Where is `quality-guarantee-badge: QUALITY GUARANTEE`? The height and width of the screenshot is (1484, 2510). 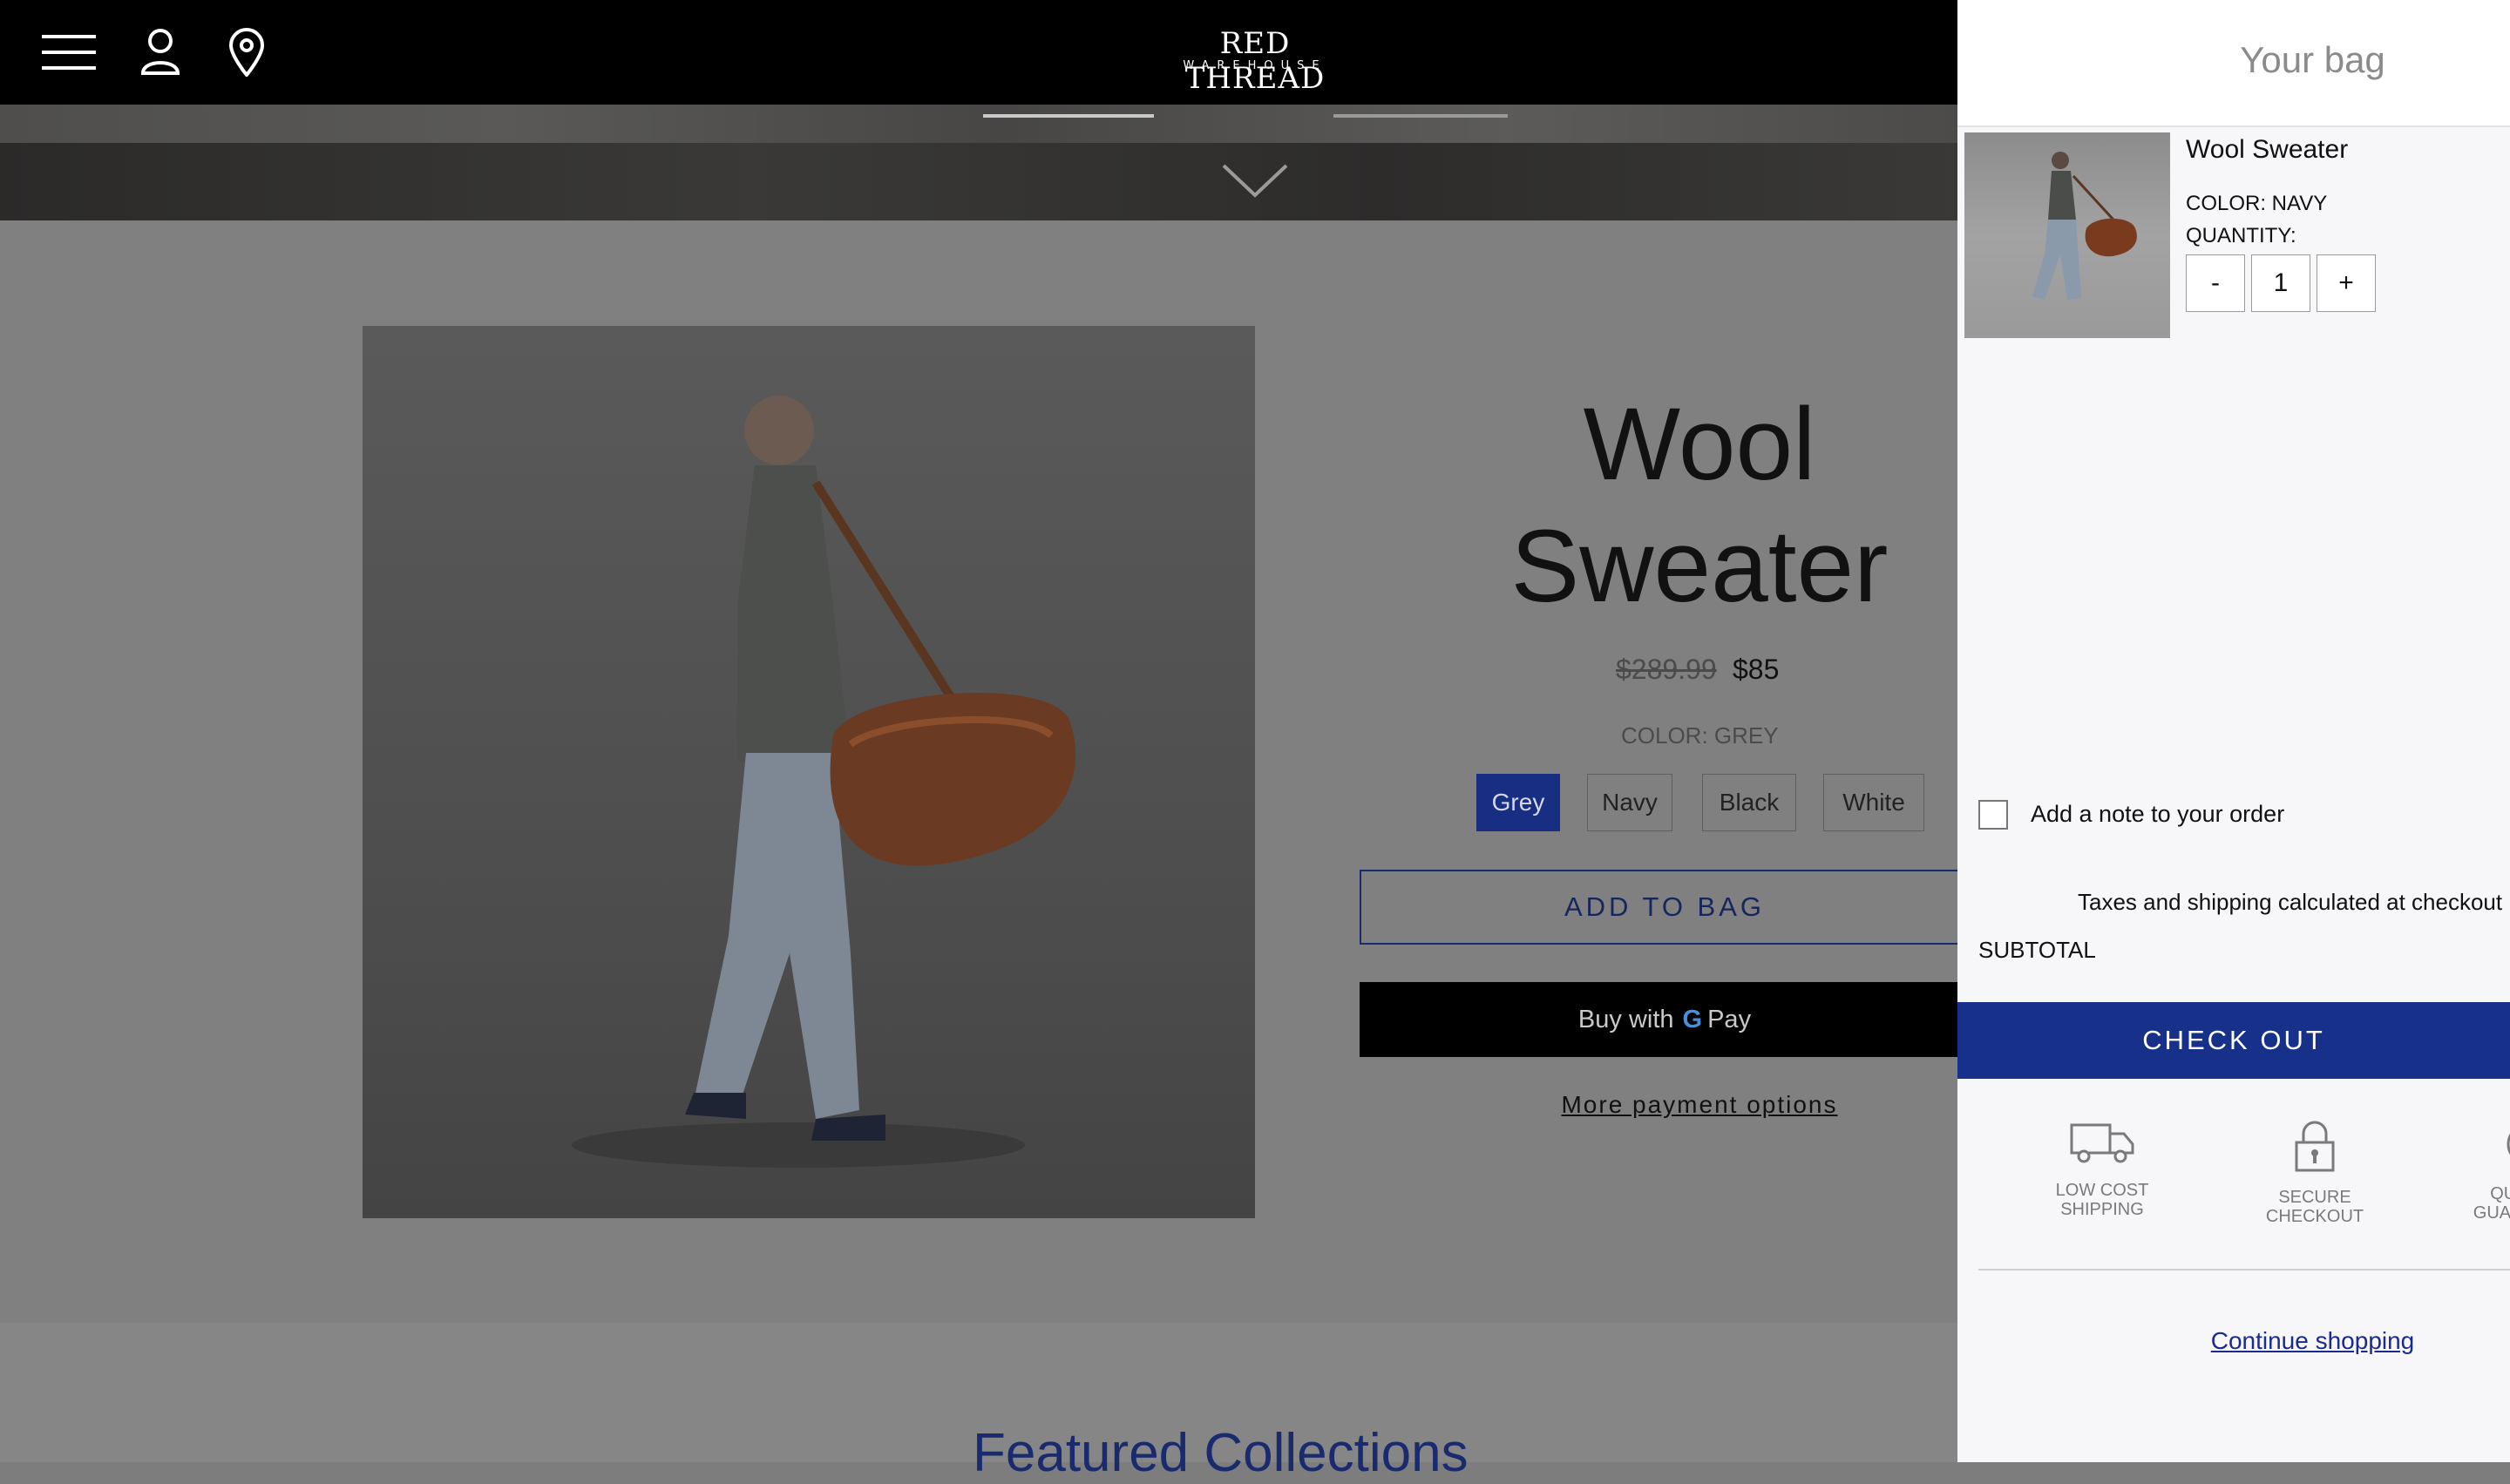 quality-guarantee-badge: QUALITY GUARANTEE is located at coordinates (2475, 1171).